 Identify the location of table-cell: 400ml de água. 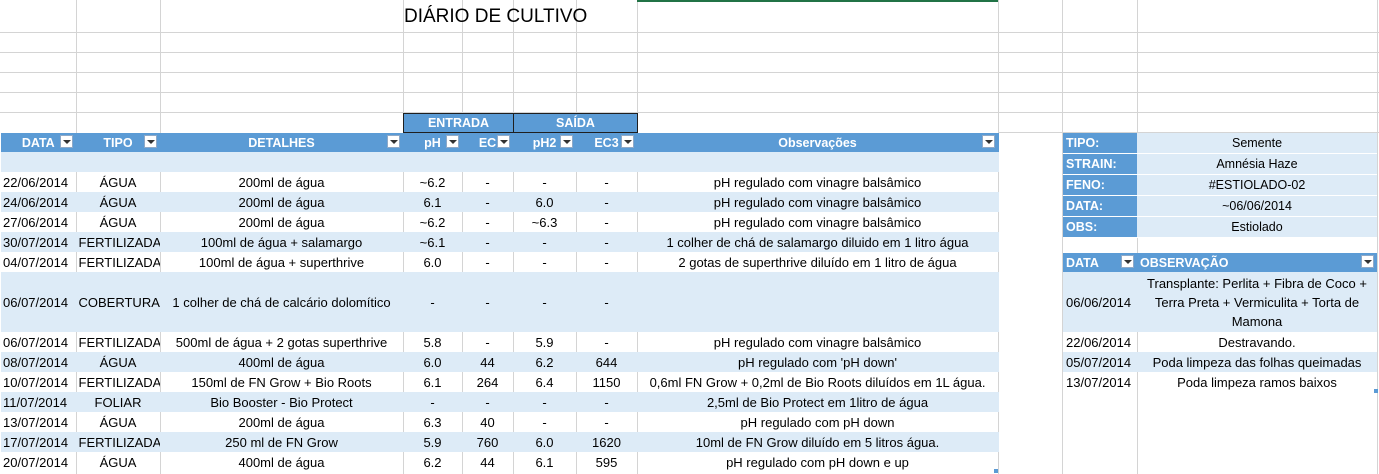
(282, 462).